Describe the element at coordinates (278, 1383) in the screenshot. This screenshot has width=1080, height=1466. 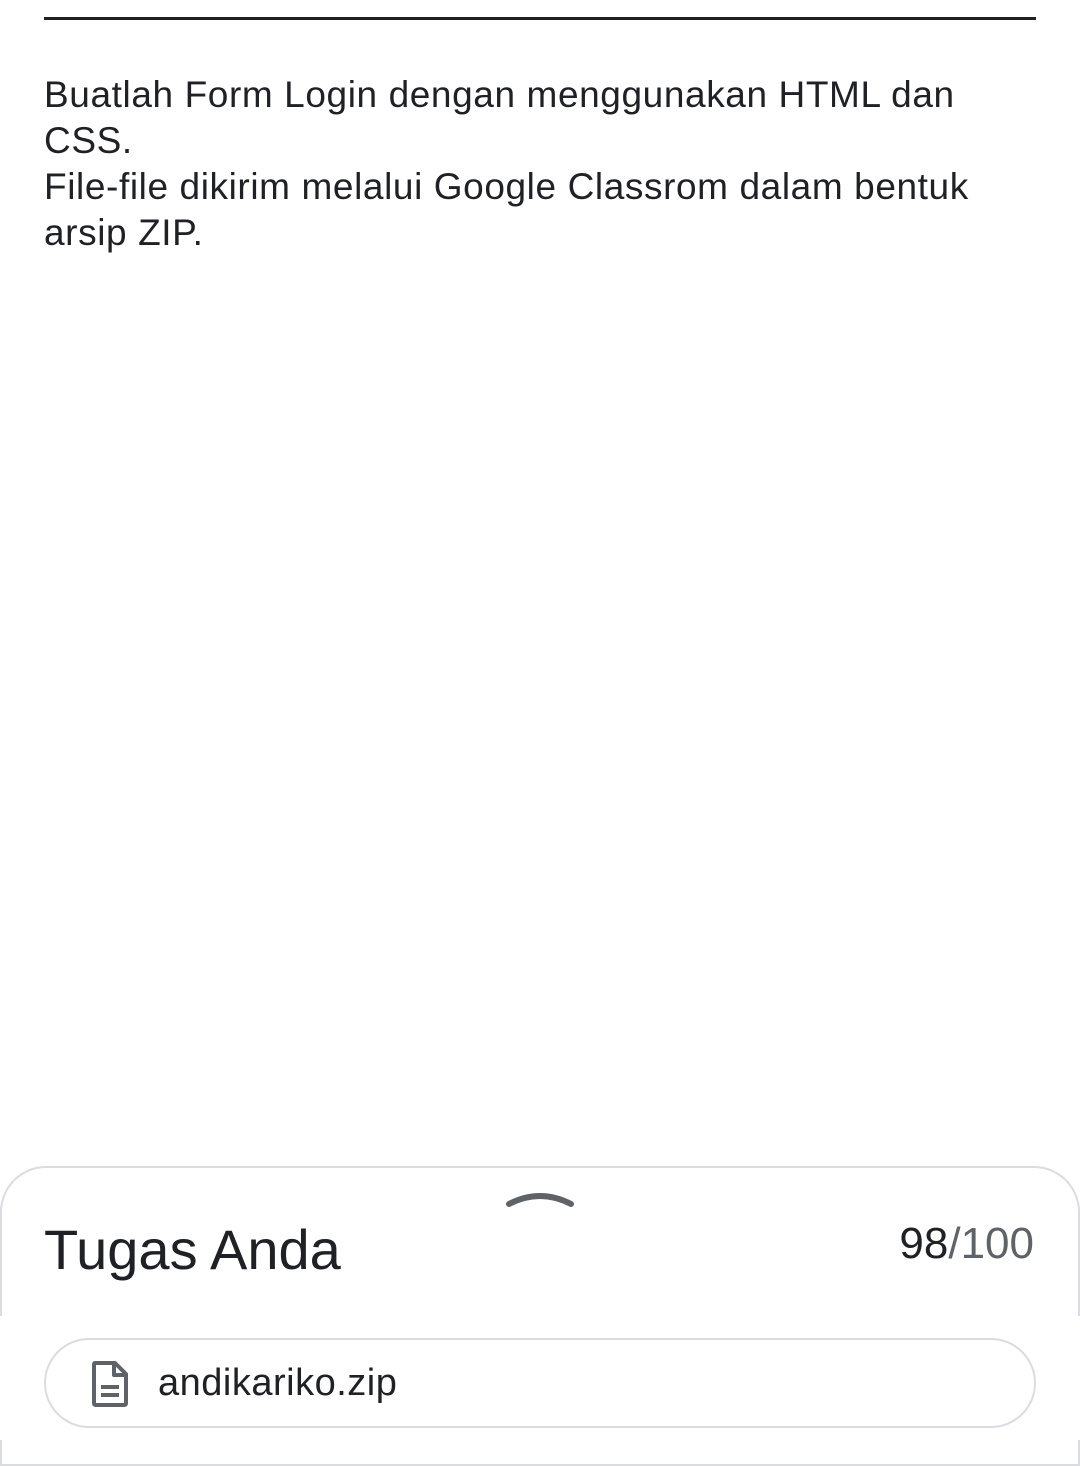
I see `attachment-file-name: andikariko.zip` at that location.